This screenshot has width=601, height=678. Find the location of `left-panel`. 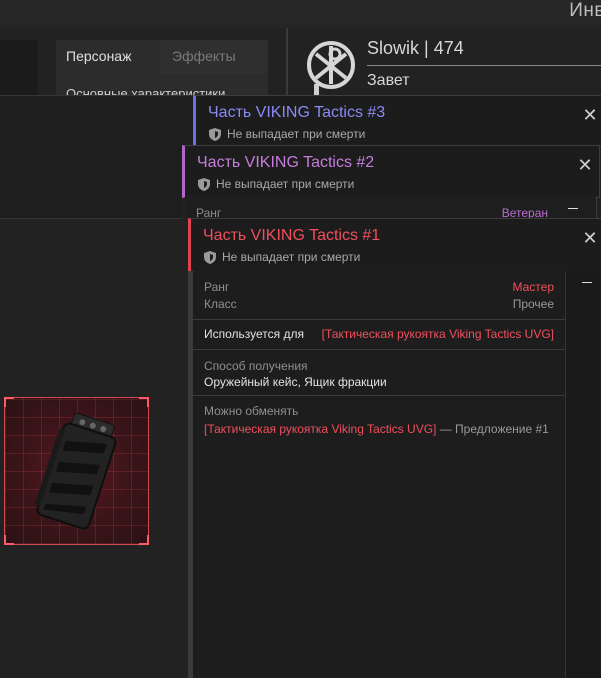

left-panel is located at coordinates (19, 68).